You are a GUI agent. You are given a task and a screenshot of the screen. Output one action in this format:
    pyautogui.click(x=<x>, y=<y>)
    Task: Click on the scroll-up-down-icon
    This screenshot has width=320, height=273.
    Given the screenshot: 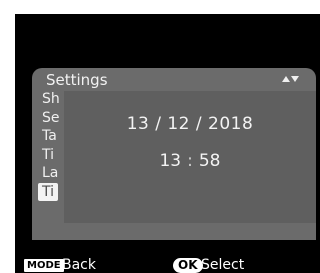 What is the action you would take?
    pyautogui.click(x=290, y=79)
    